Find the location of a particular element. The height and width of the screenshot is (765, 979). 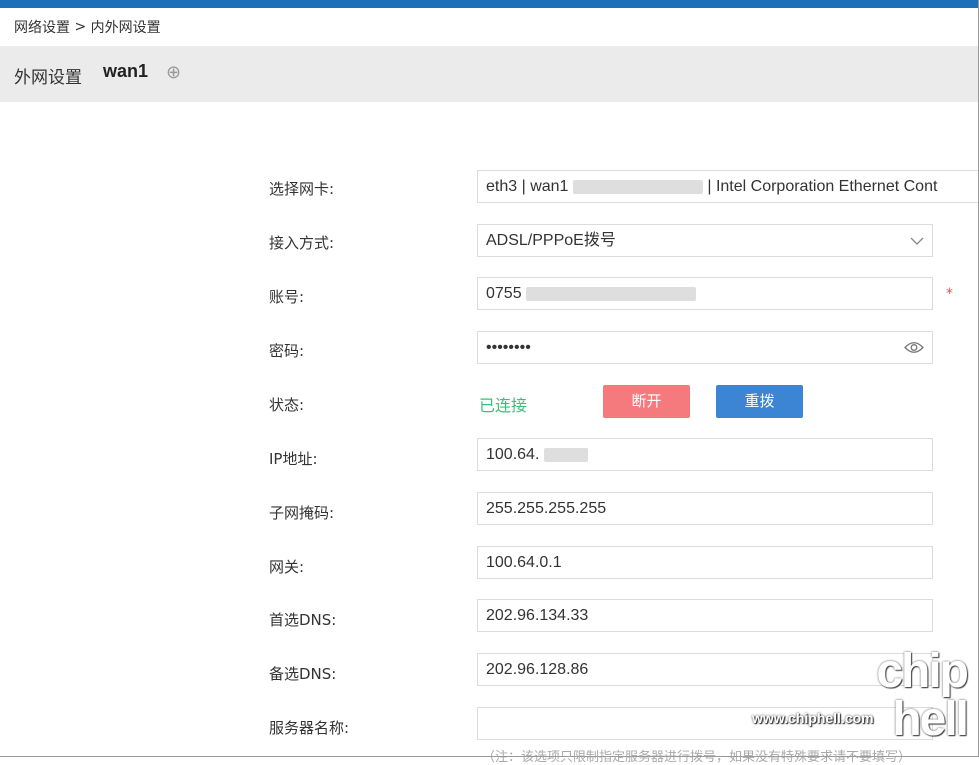

ip-value: 100.64. is located at coordinates (513, 454).